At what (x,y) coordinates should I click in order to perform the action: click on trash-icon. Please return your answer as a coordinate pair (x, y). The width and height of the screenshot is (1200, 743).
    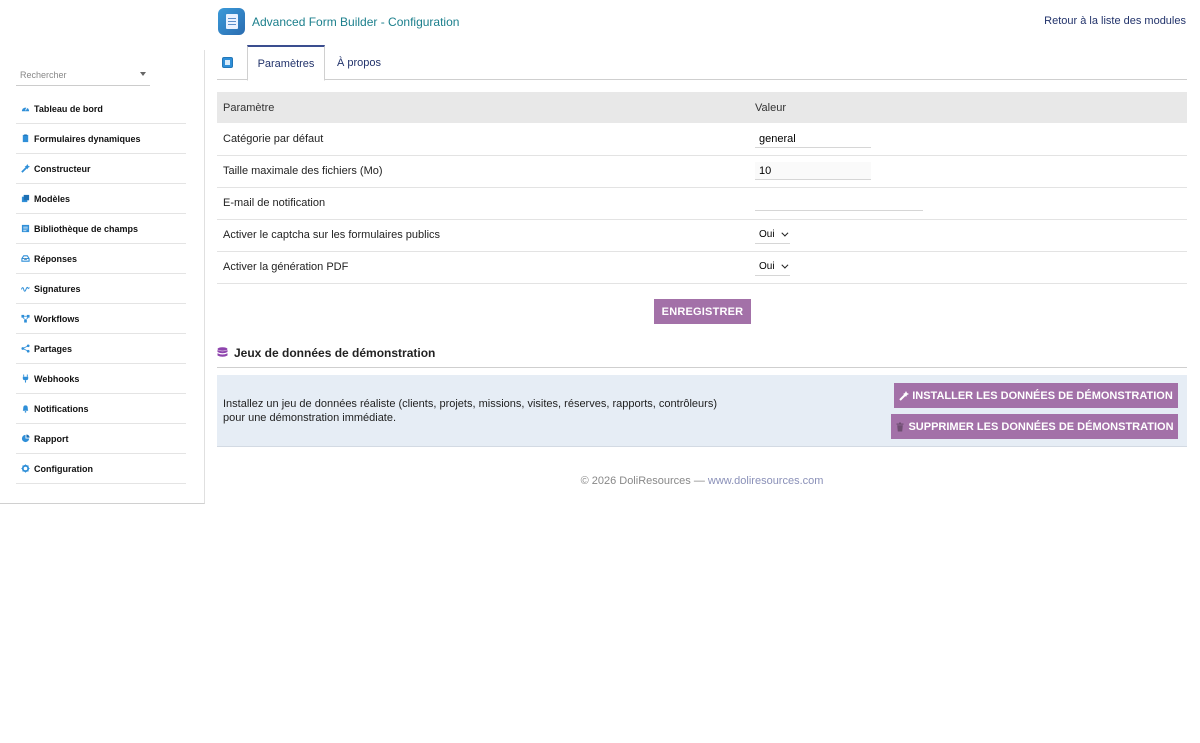
    Looking at the image, I should click on (900, 426).